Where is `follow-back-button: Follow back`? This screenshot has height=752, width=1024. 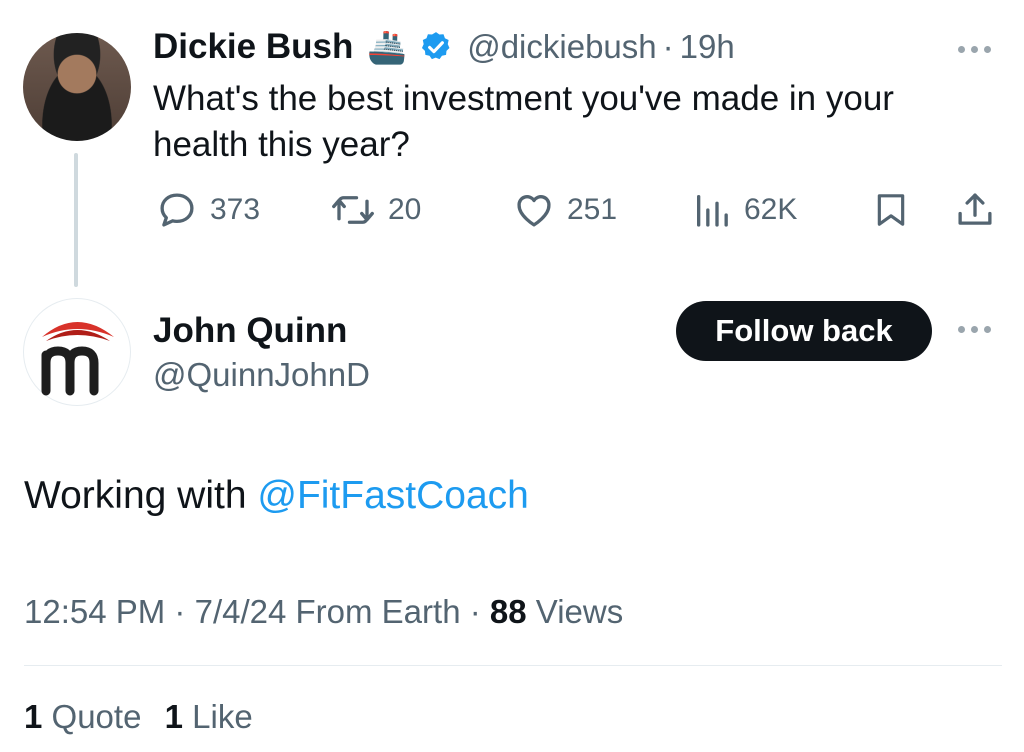 follow-back-button: Follow back is located at coordinates (804, 331).